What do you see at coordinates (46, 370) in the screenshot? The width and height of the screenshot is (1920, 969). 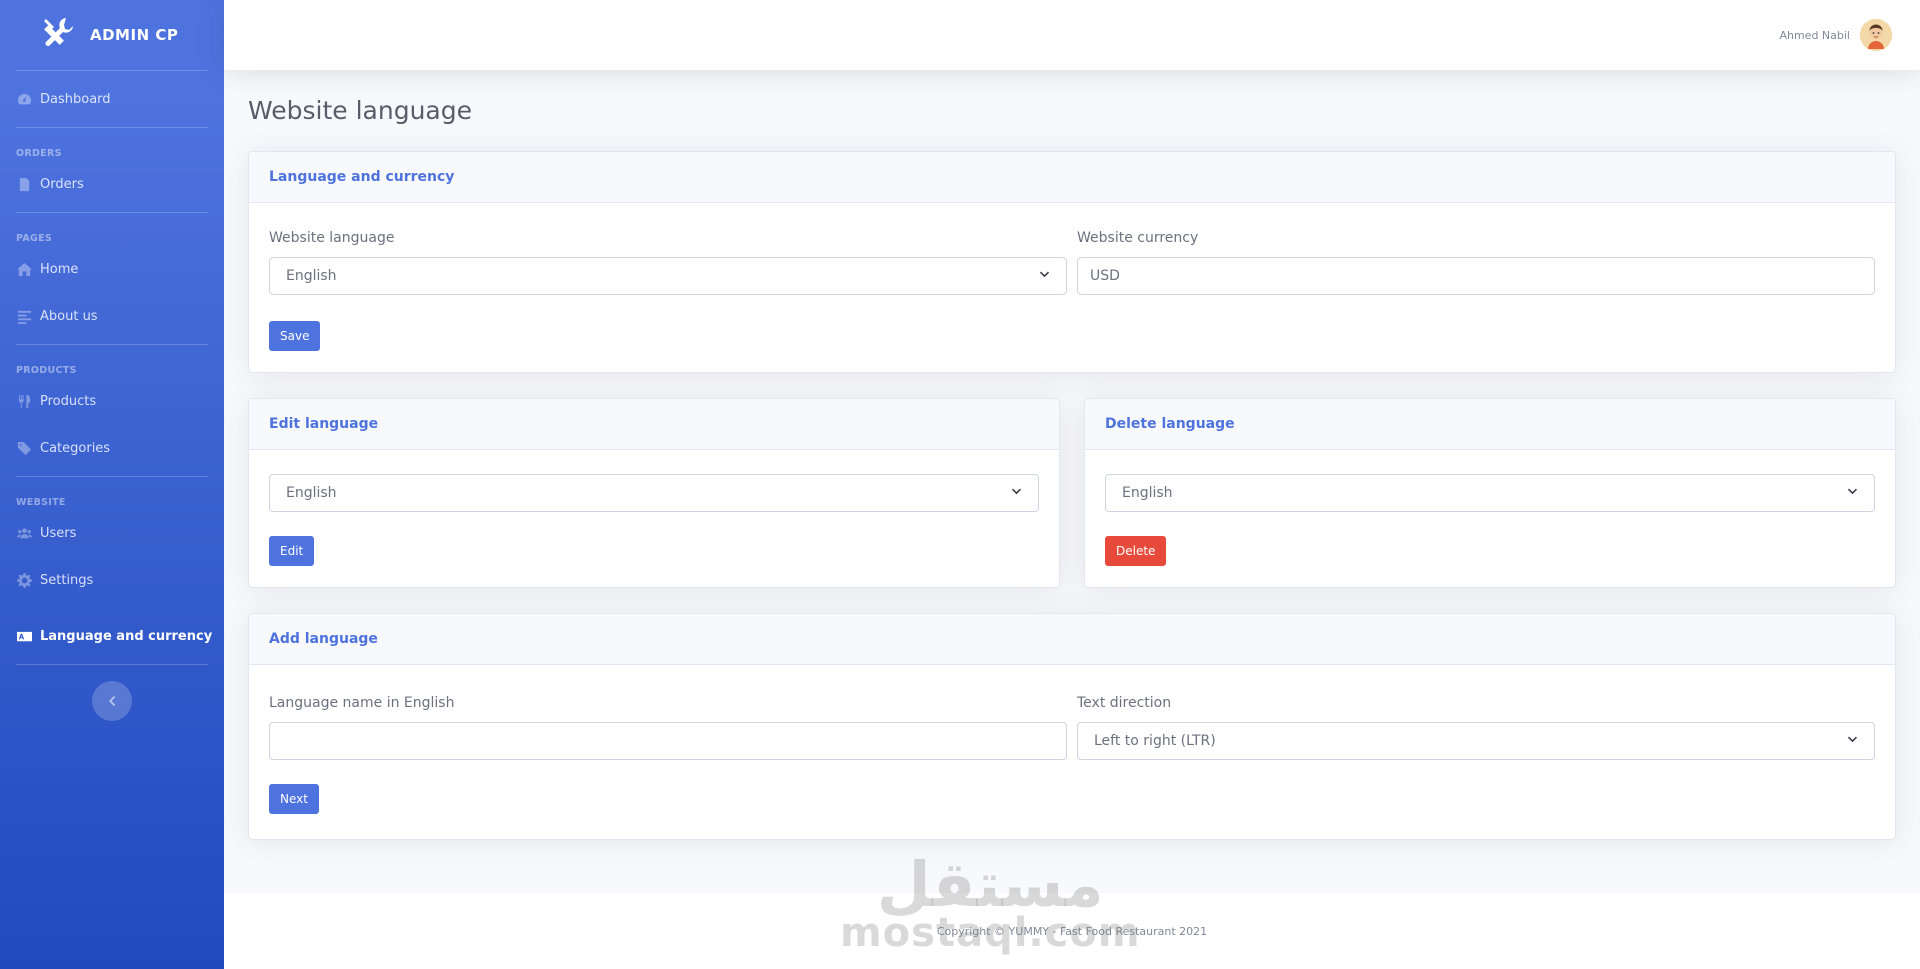 I see `sidebar-heading-products: PRODUCTS` at bounding box center [46, 370].